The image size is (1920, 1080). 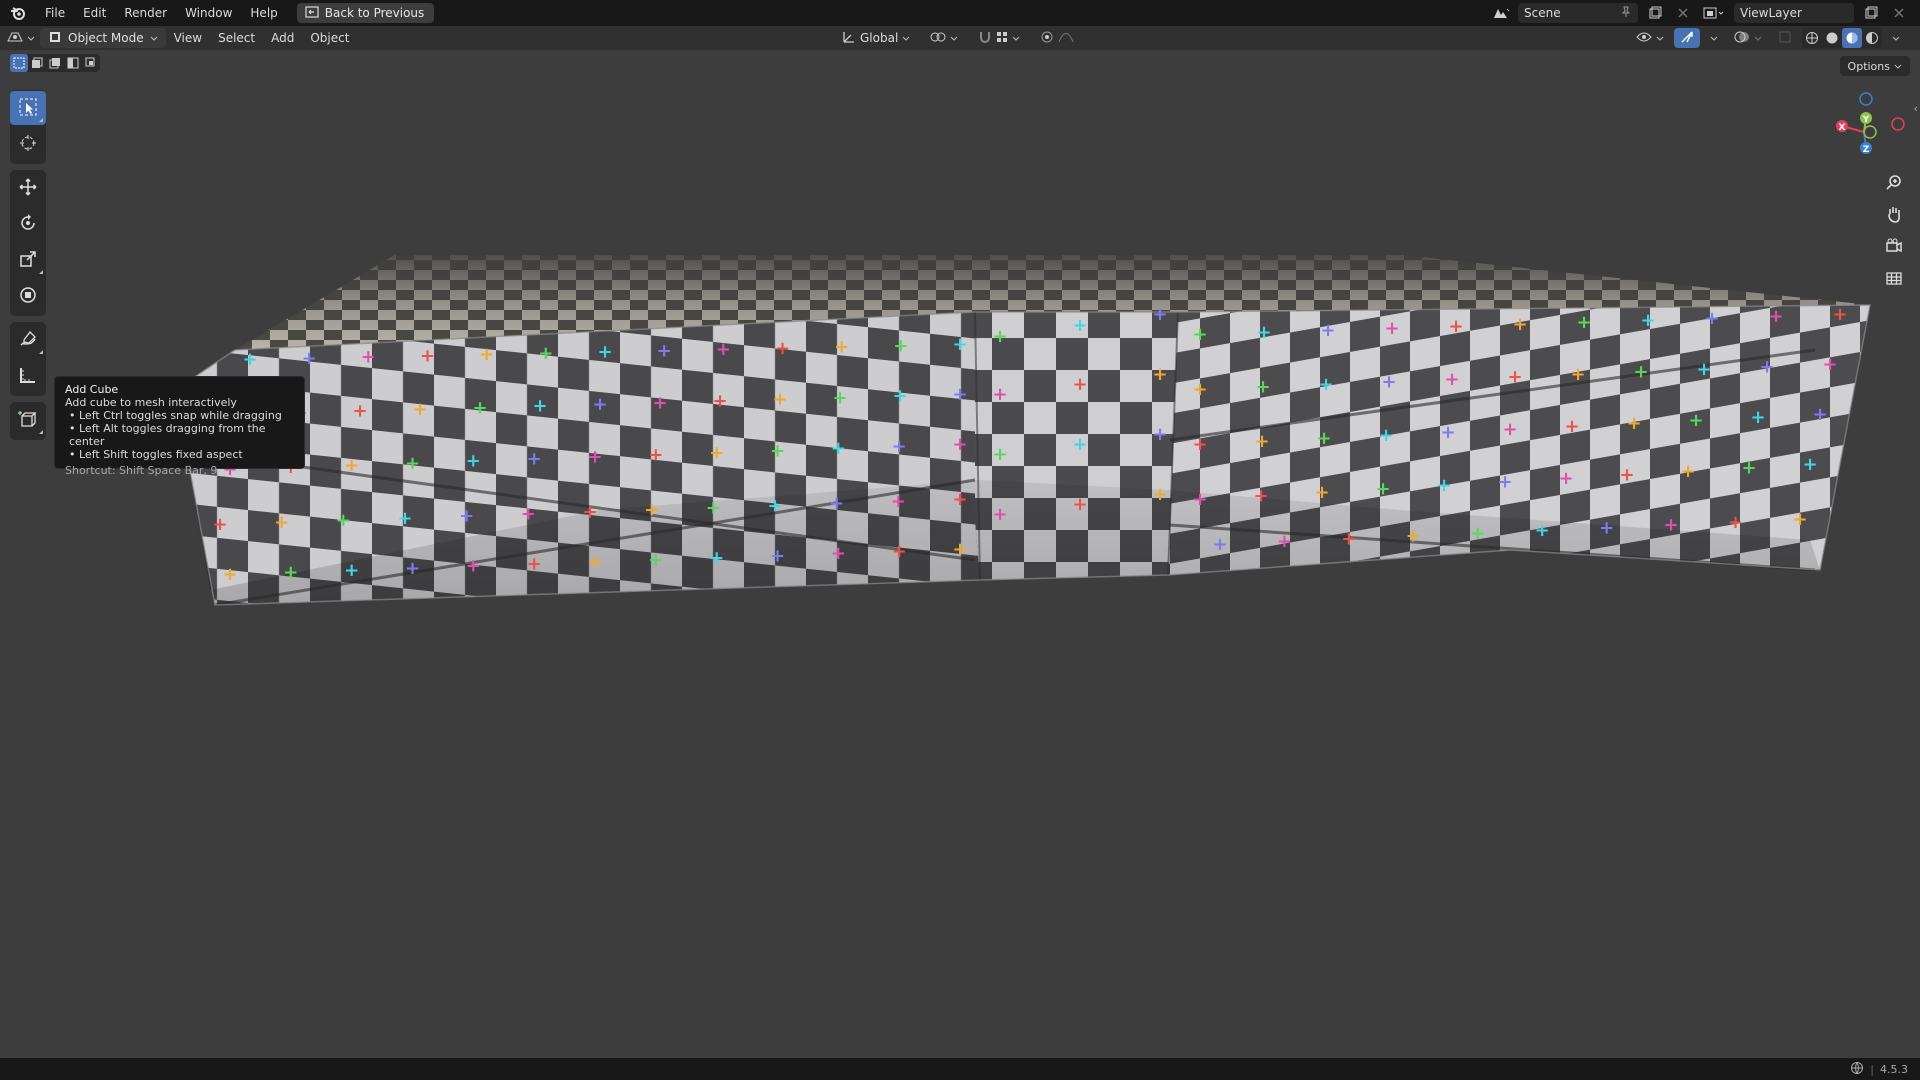 I want to click on pivot-icon, so click(x=938, y=38).